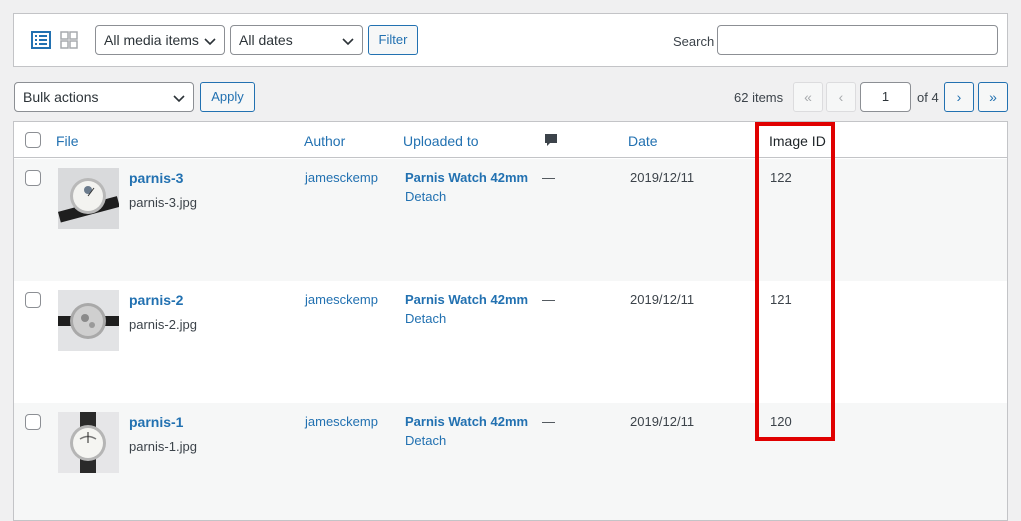  Describe the element at coordinates (797, 141) in the screenshot. I see `column-image-id: Image ID` at that location.